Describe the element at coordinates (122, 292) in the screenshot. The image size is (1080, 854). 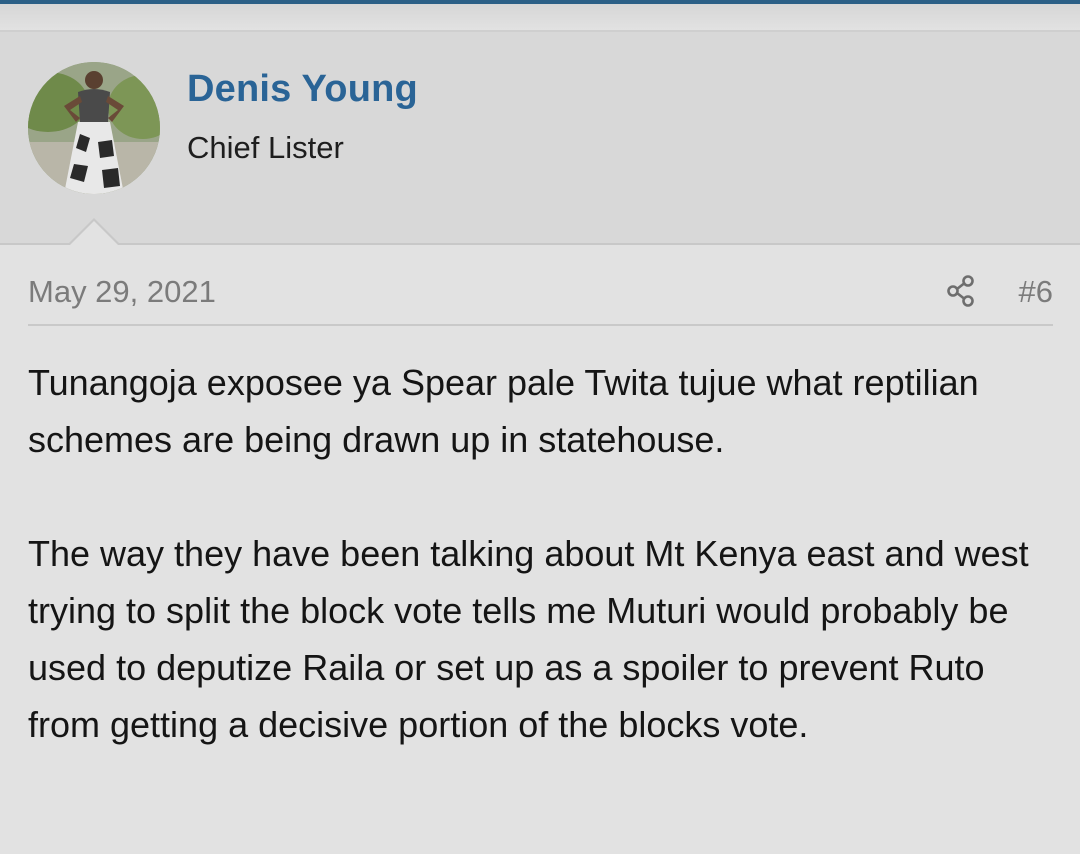
I see `post-date-link: May 29, 2021` at that location.